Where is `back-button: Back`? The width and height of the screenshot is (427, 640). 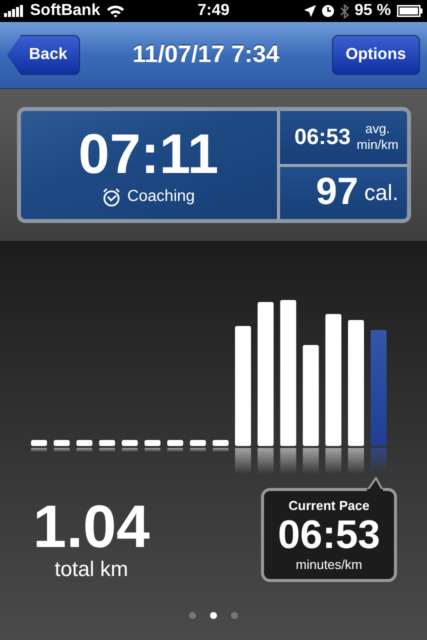
back-button: Back is located at coordinates (43, 55).